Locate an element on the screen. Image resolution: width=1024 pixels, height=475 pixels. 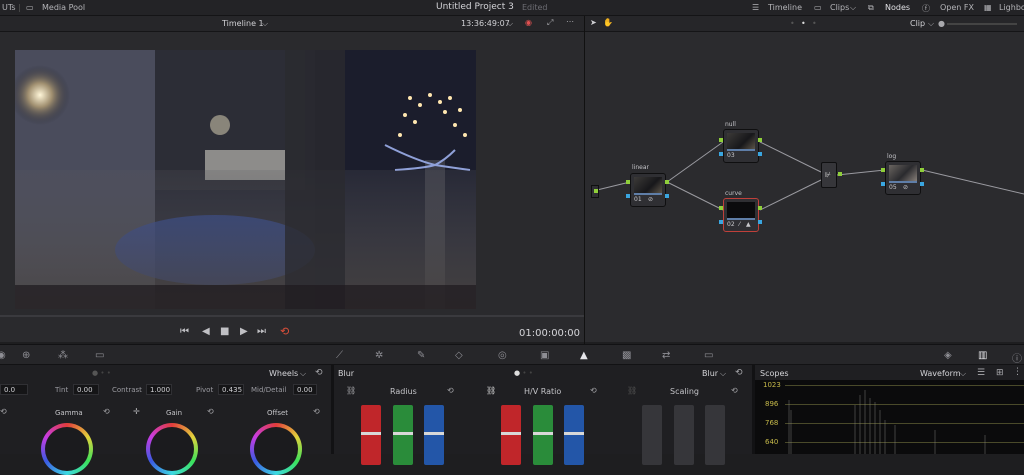
openfx-toggle: Open FX is located at coordinates (957, 7).